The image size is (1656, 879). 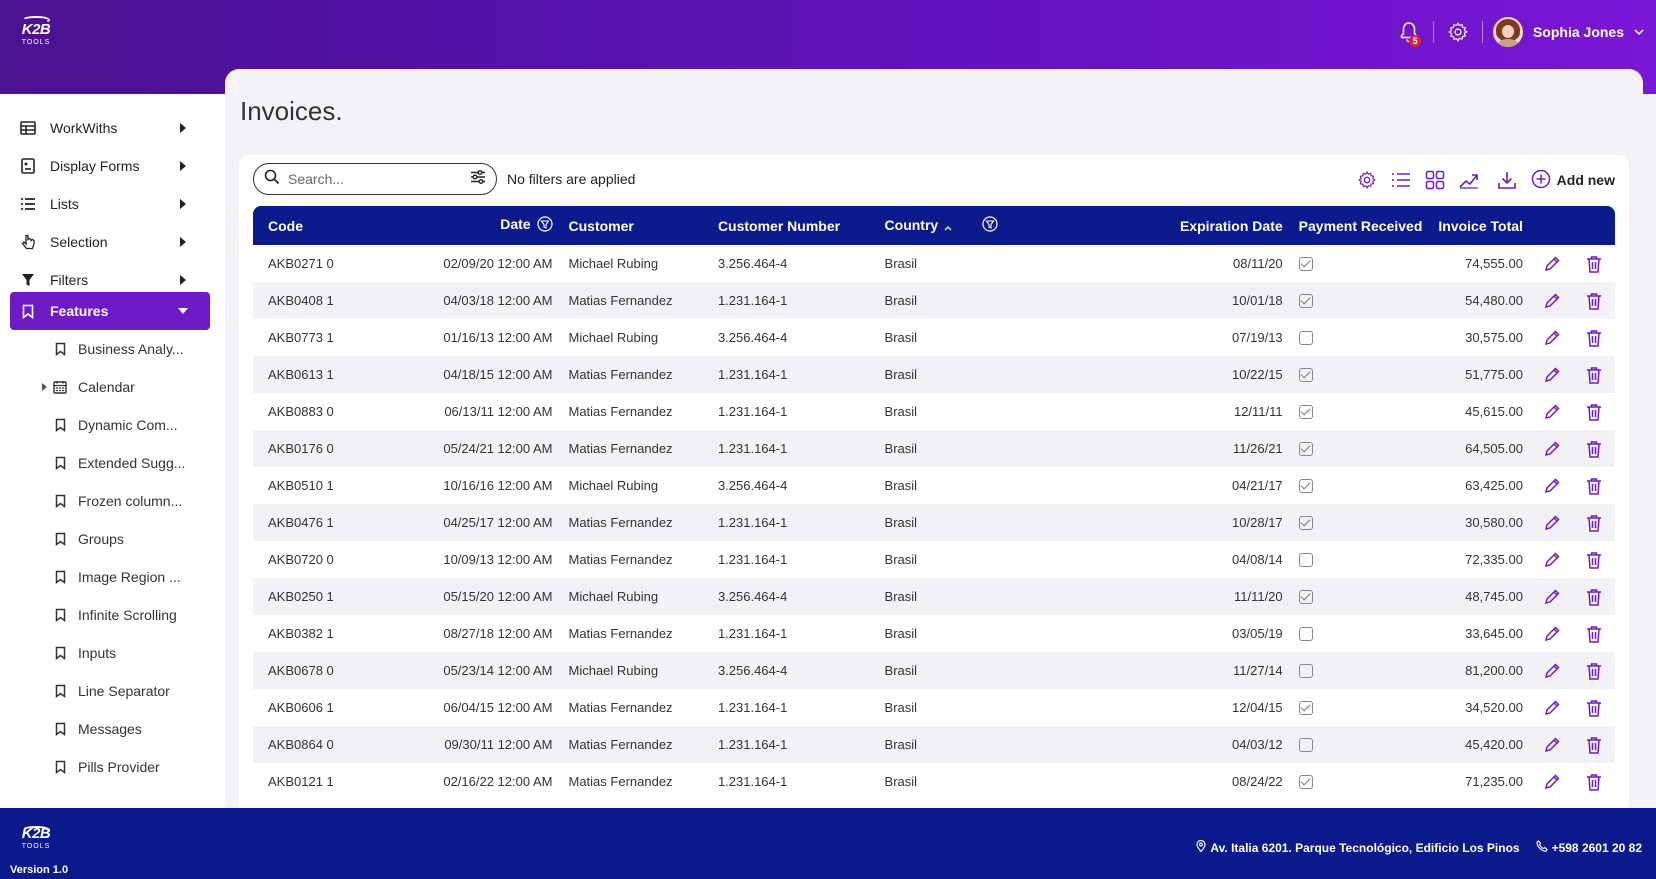 I want to click on add-new-button: Add new, so click(x=1573, y=180).